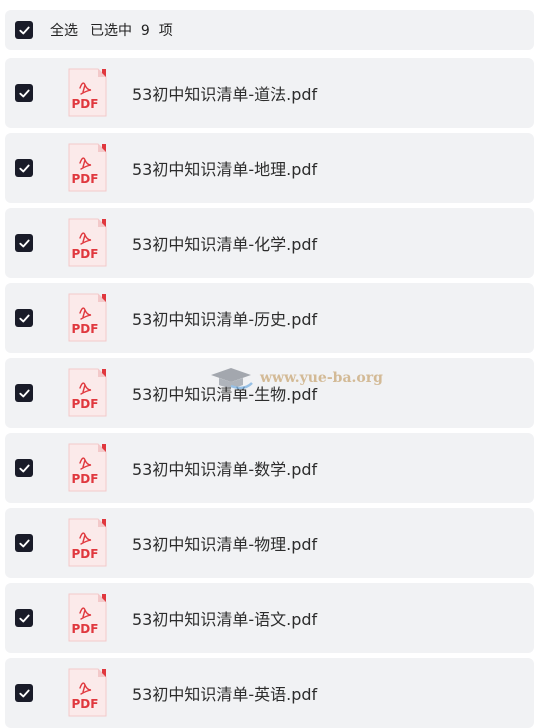 The height and width of the screenshot is (728, 534). What do you see at coordinates (269, 30) in the screenshot?
I see `select-all-bar: 全选 已选中 9 项` at bounding box center [269, 30].